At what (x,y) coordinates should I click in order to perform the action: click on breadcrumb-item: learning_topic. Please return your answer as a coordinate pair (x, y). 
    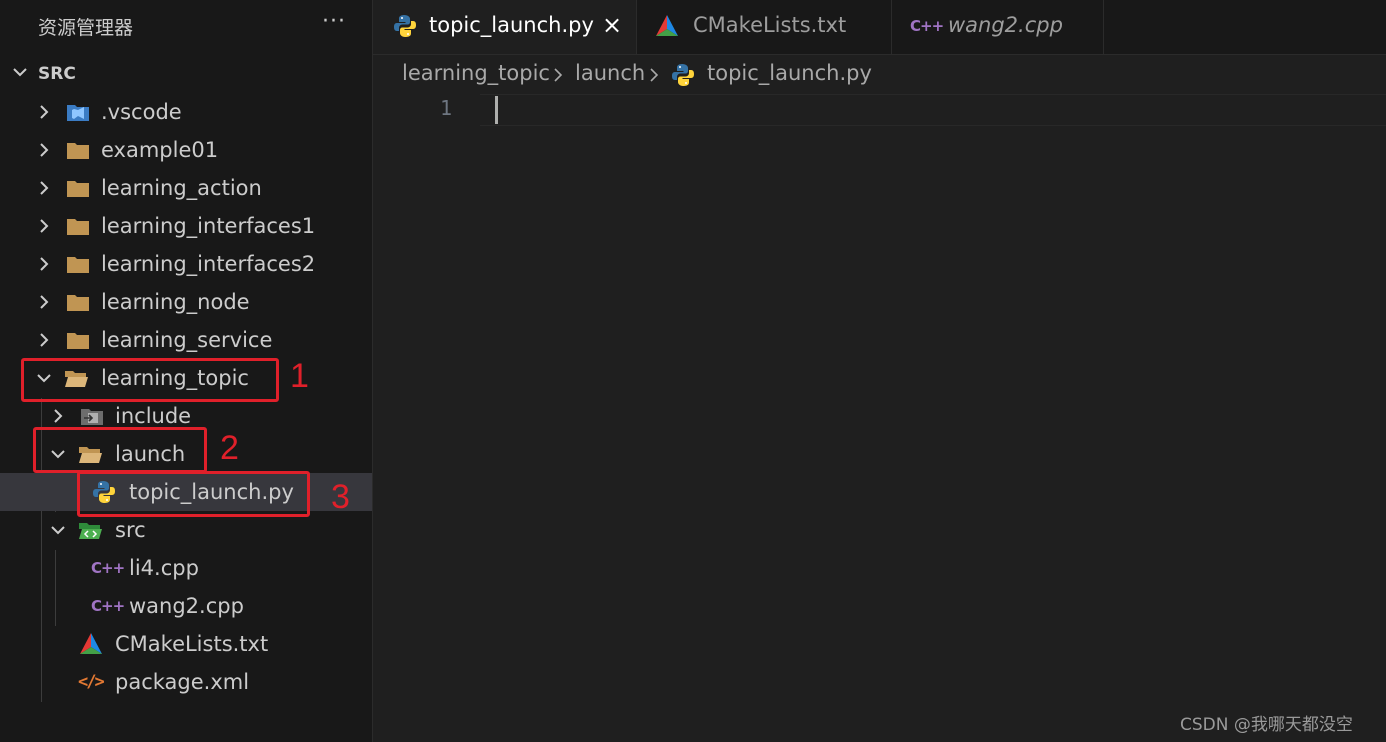
    Looking at the image, I should click on (476, 73).